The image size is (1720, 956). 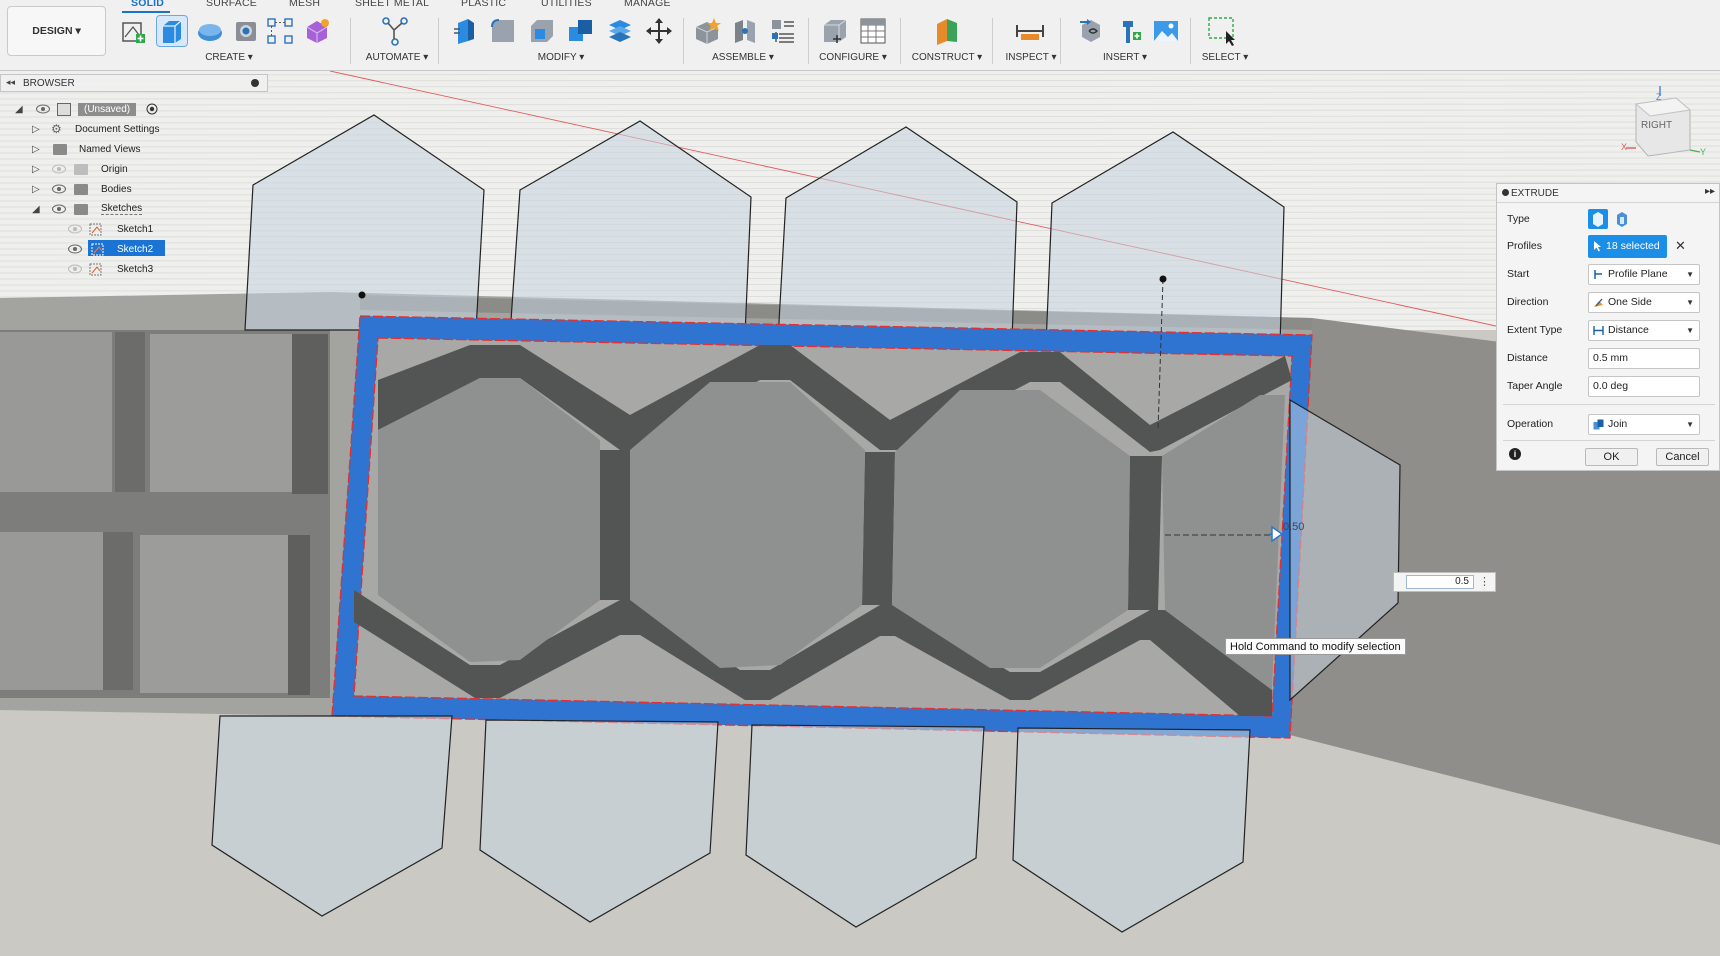 I want to click on distance-value-input: 0.5, so click(x=1440, y=582).